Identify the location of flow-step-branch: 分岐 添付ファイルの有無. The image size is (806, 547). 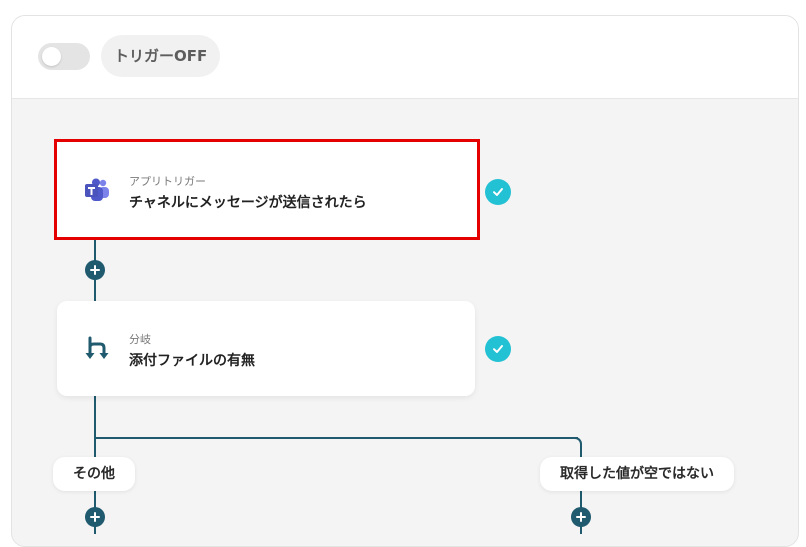
(266, 348).